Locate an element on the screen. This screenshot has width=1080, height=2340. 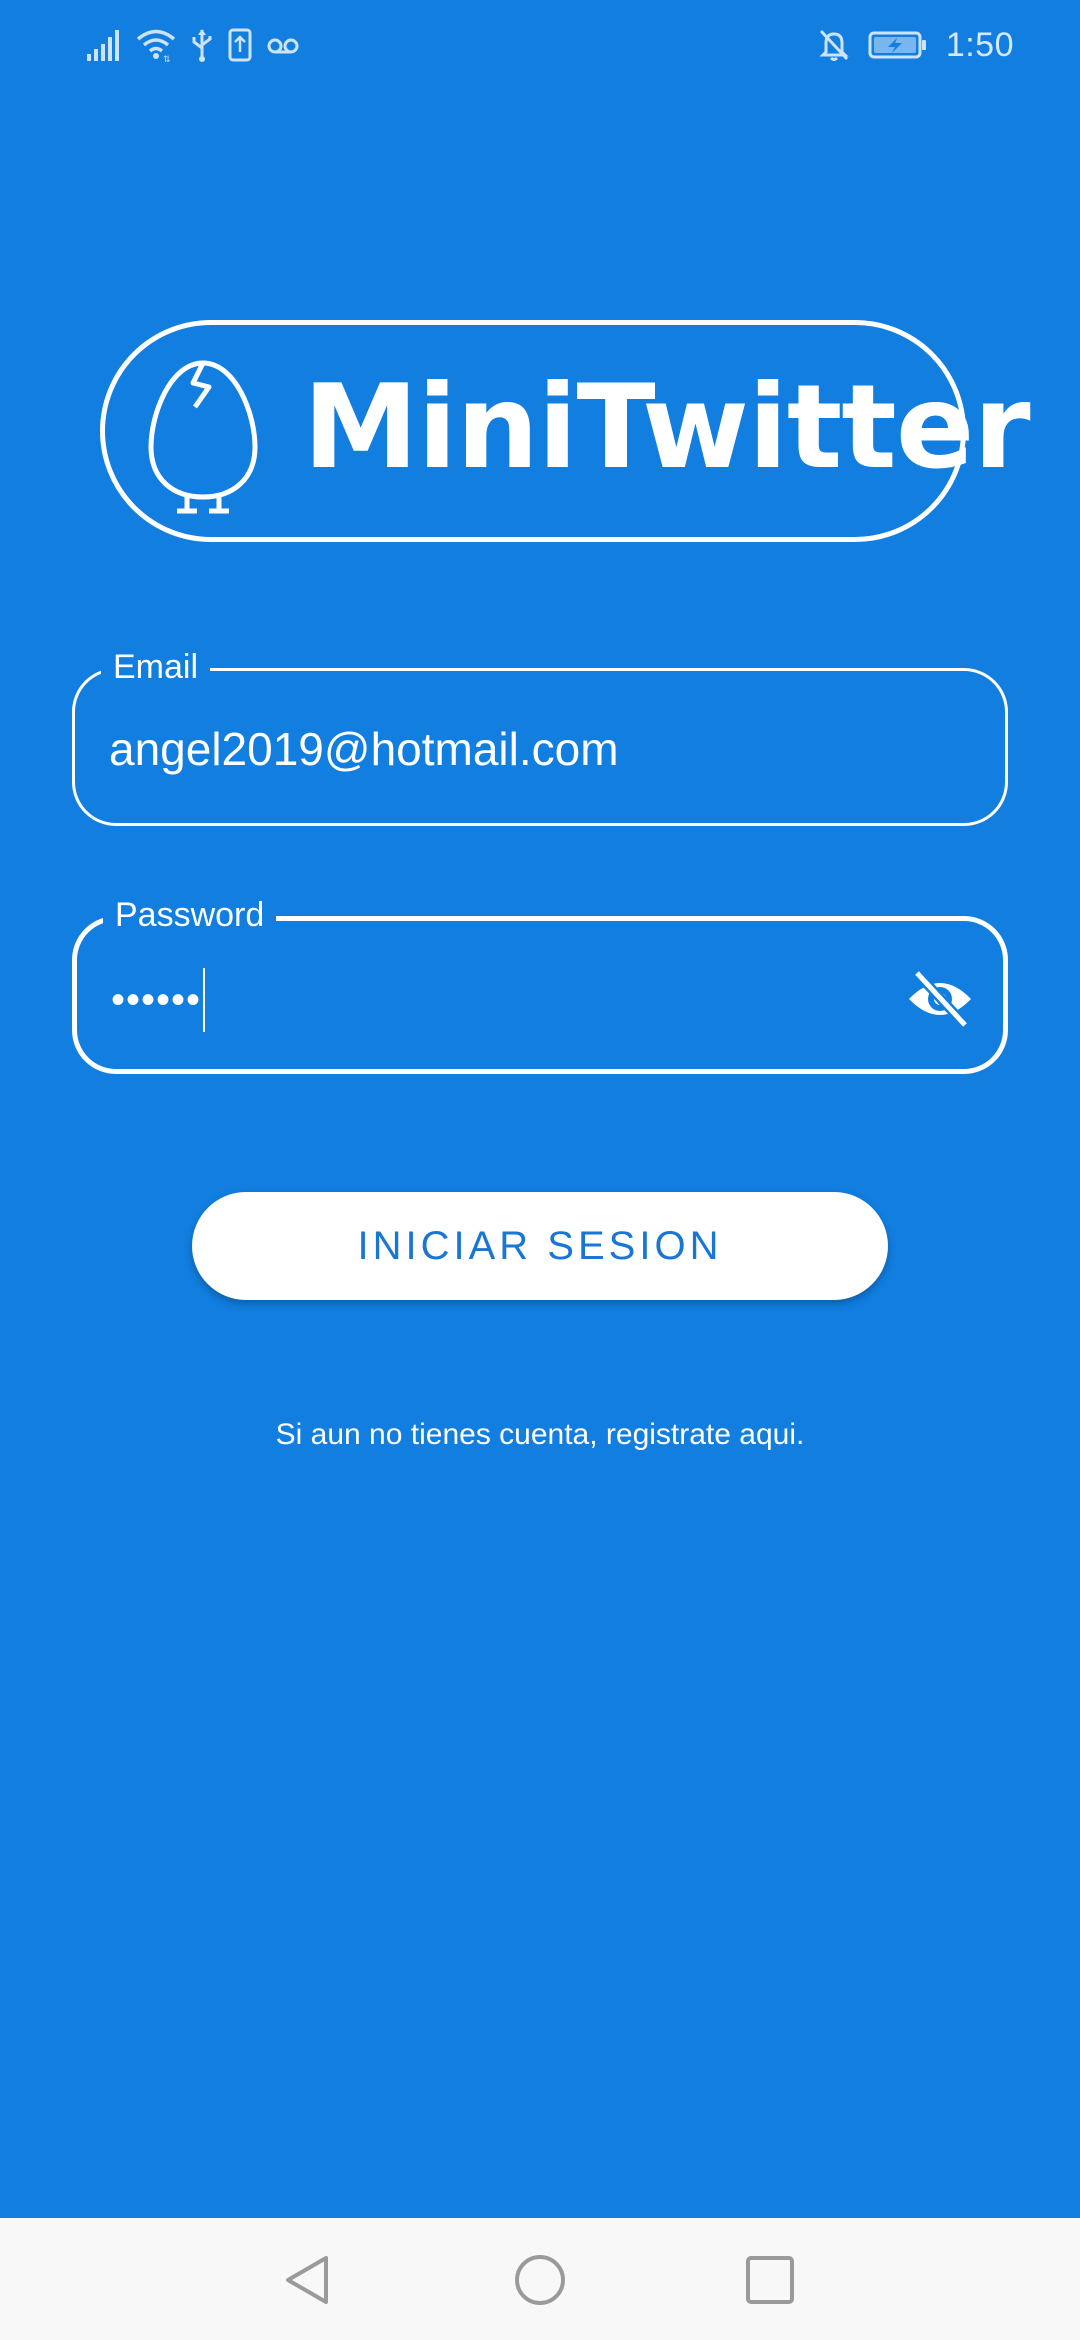
password-label: Password is located at coordinates (190, 915).